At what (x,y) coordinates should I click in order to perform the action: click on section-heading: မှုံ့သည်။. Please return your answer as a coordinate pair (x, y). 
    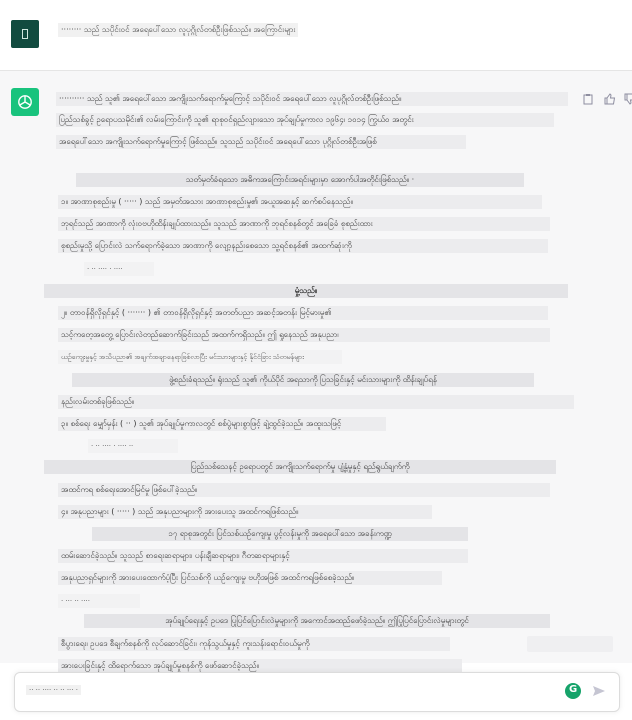
    Looking at the image, I should click on (306, 291).